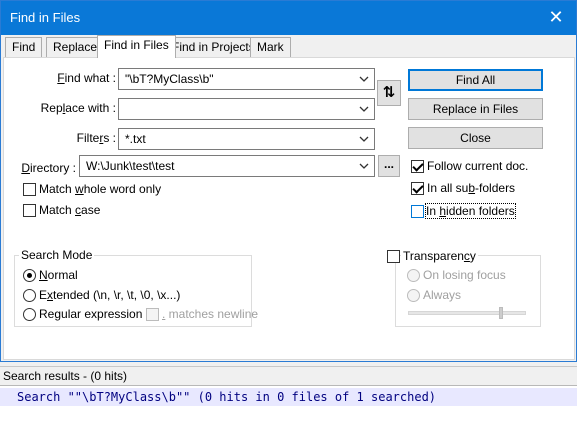 Image resolution: width=577 pixels, height=430 pixels. Describe the element at coordinates (501, 313) in the screenshot. I see `slider-thumb` at that location.